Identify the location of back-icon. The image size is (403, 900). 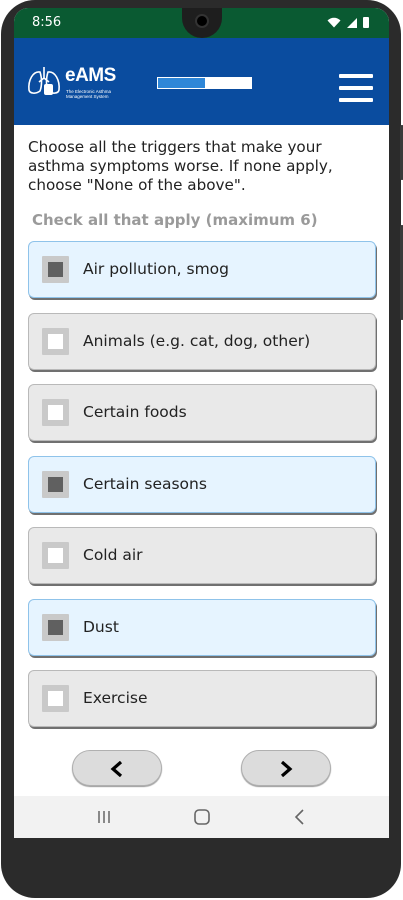
(300, 817).